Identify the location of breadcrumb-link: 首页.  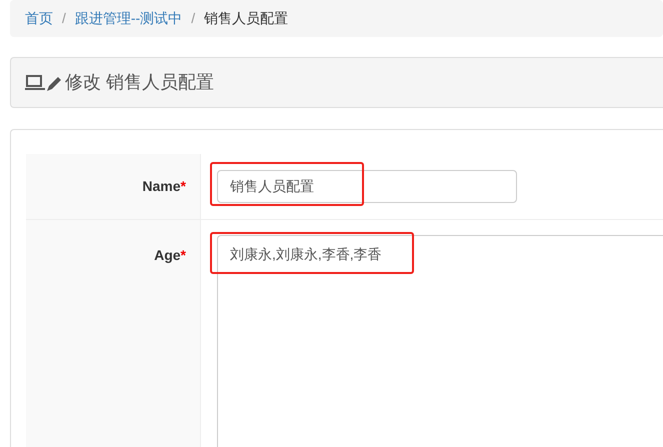
(39, 18).